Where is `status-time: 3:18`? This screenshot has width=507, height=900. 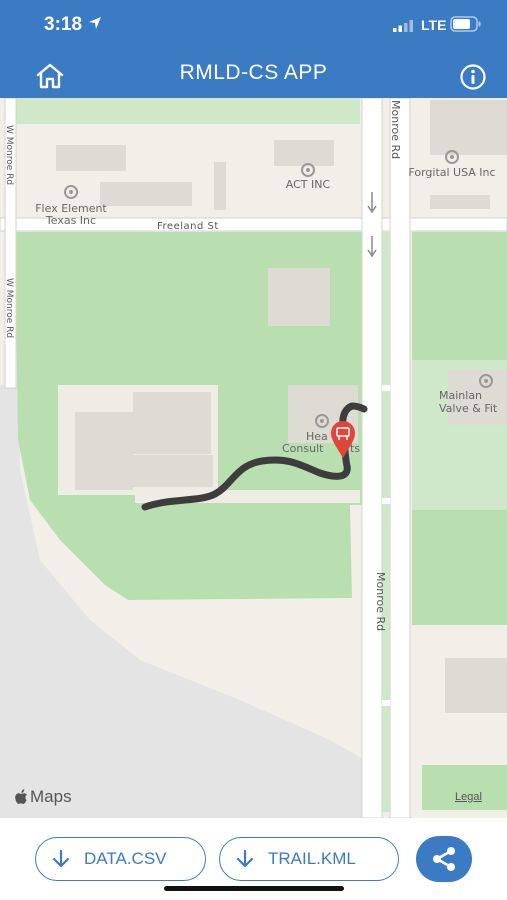 status-time: 3:18 is located at coordinates (63, 24).